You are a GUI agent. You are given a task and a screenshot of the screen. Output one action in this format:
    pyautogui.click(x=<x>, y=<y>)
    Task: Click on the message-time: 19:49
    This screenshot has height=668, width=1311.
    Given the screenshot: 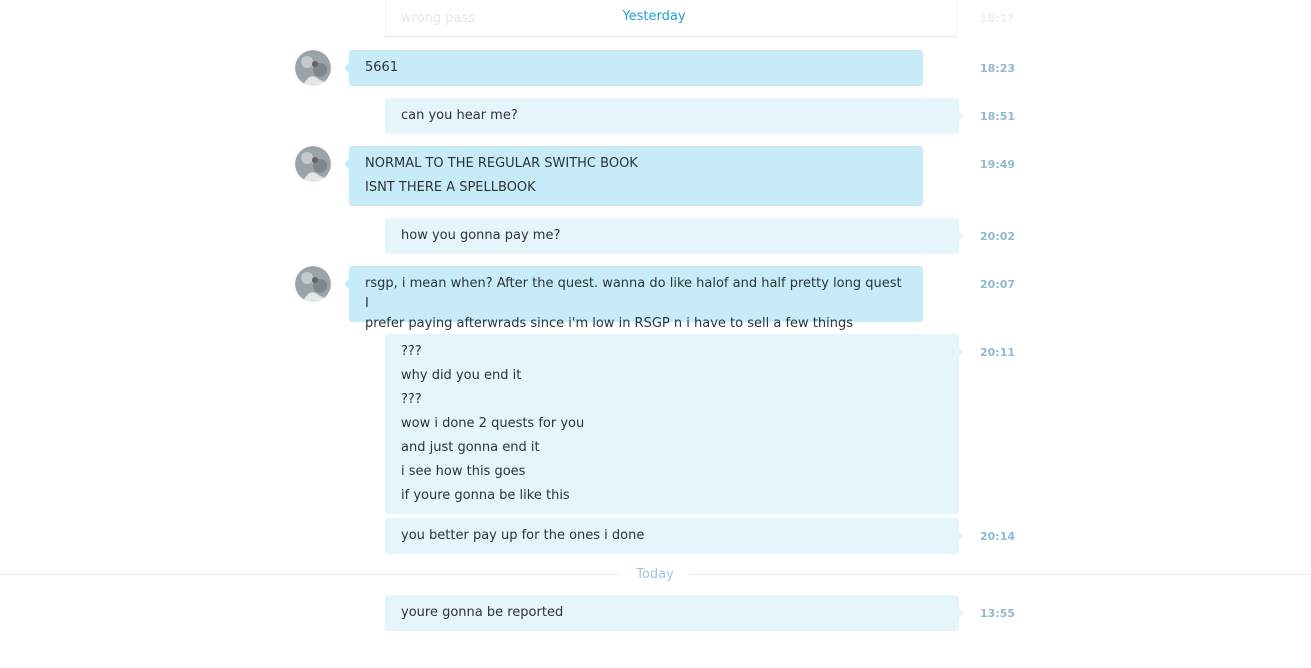 What is the action you would take?
    pyautogui.click(x=998, y=164)
    